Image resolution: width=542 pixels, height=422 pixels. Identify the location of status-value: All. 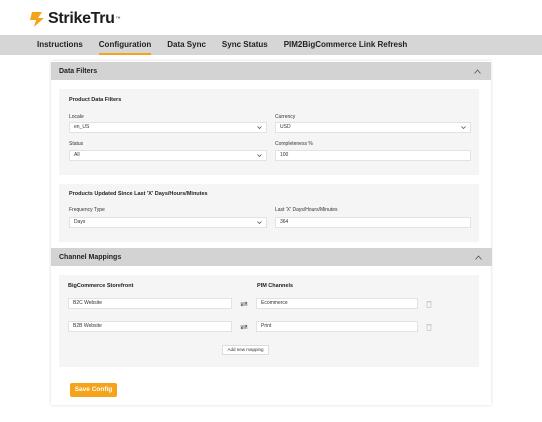
(77, 155).